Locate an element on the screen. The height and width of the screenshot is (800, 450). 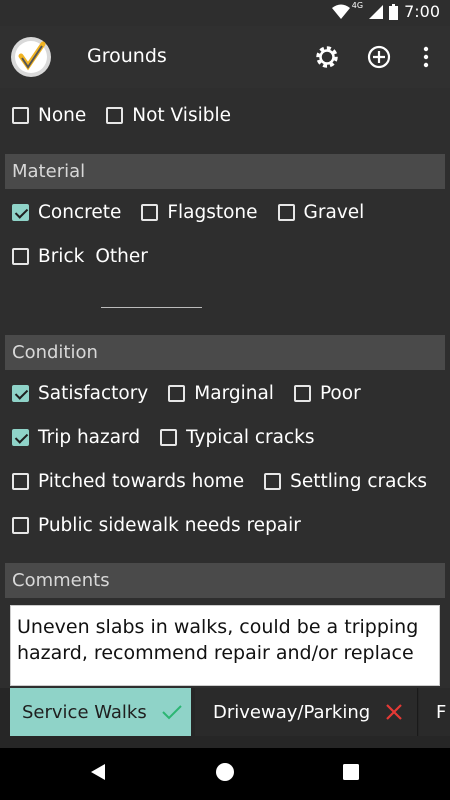
checkbox-label: Poor is located at coordinates (340, 393).